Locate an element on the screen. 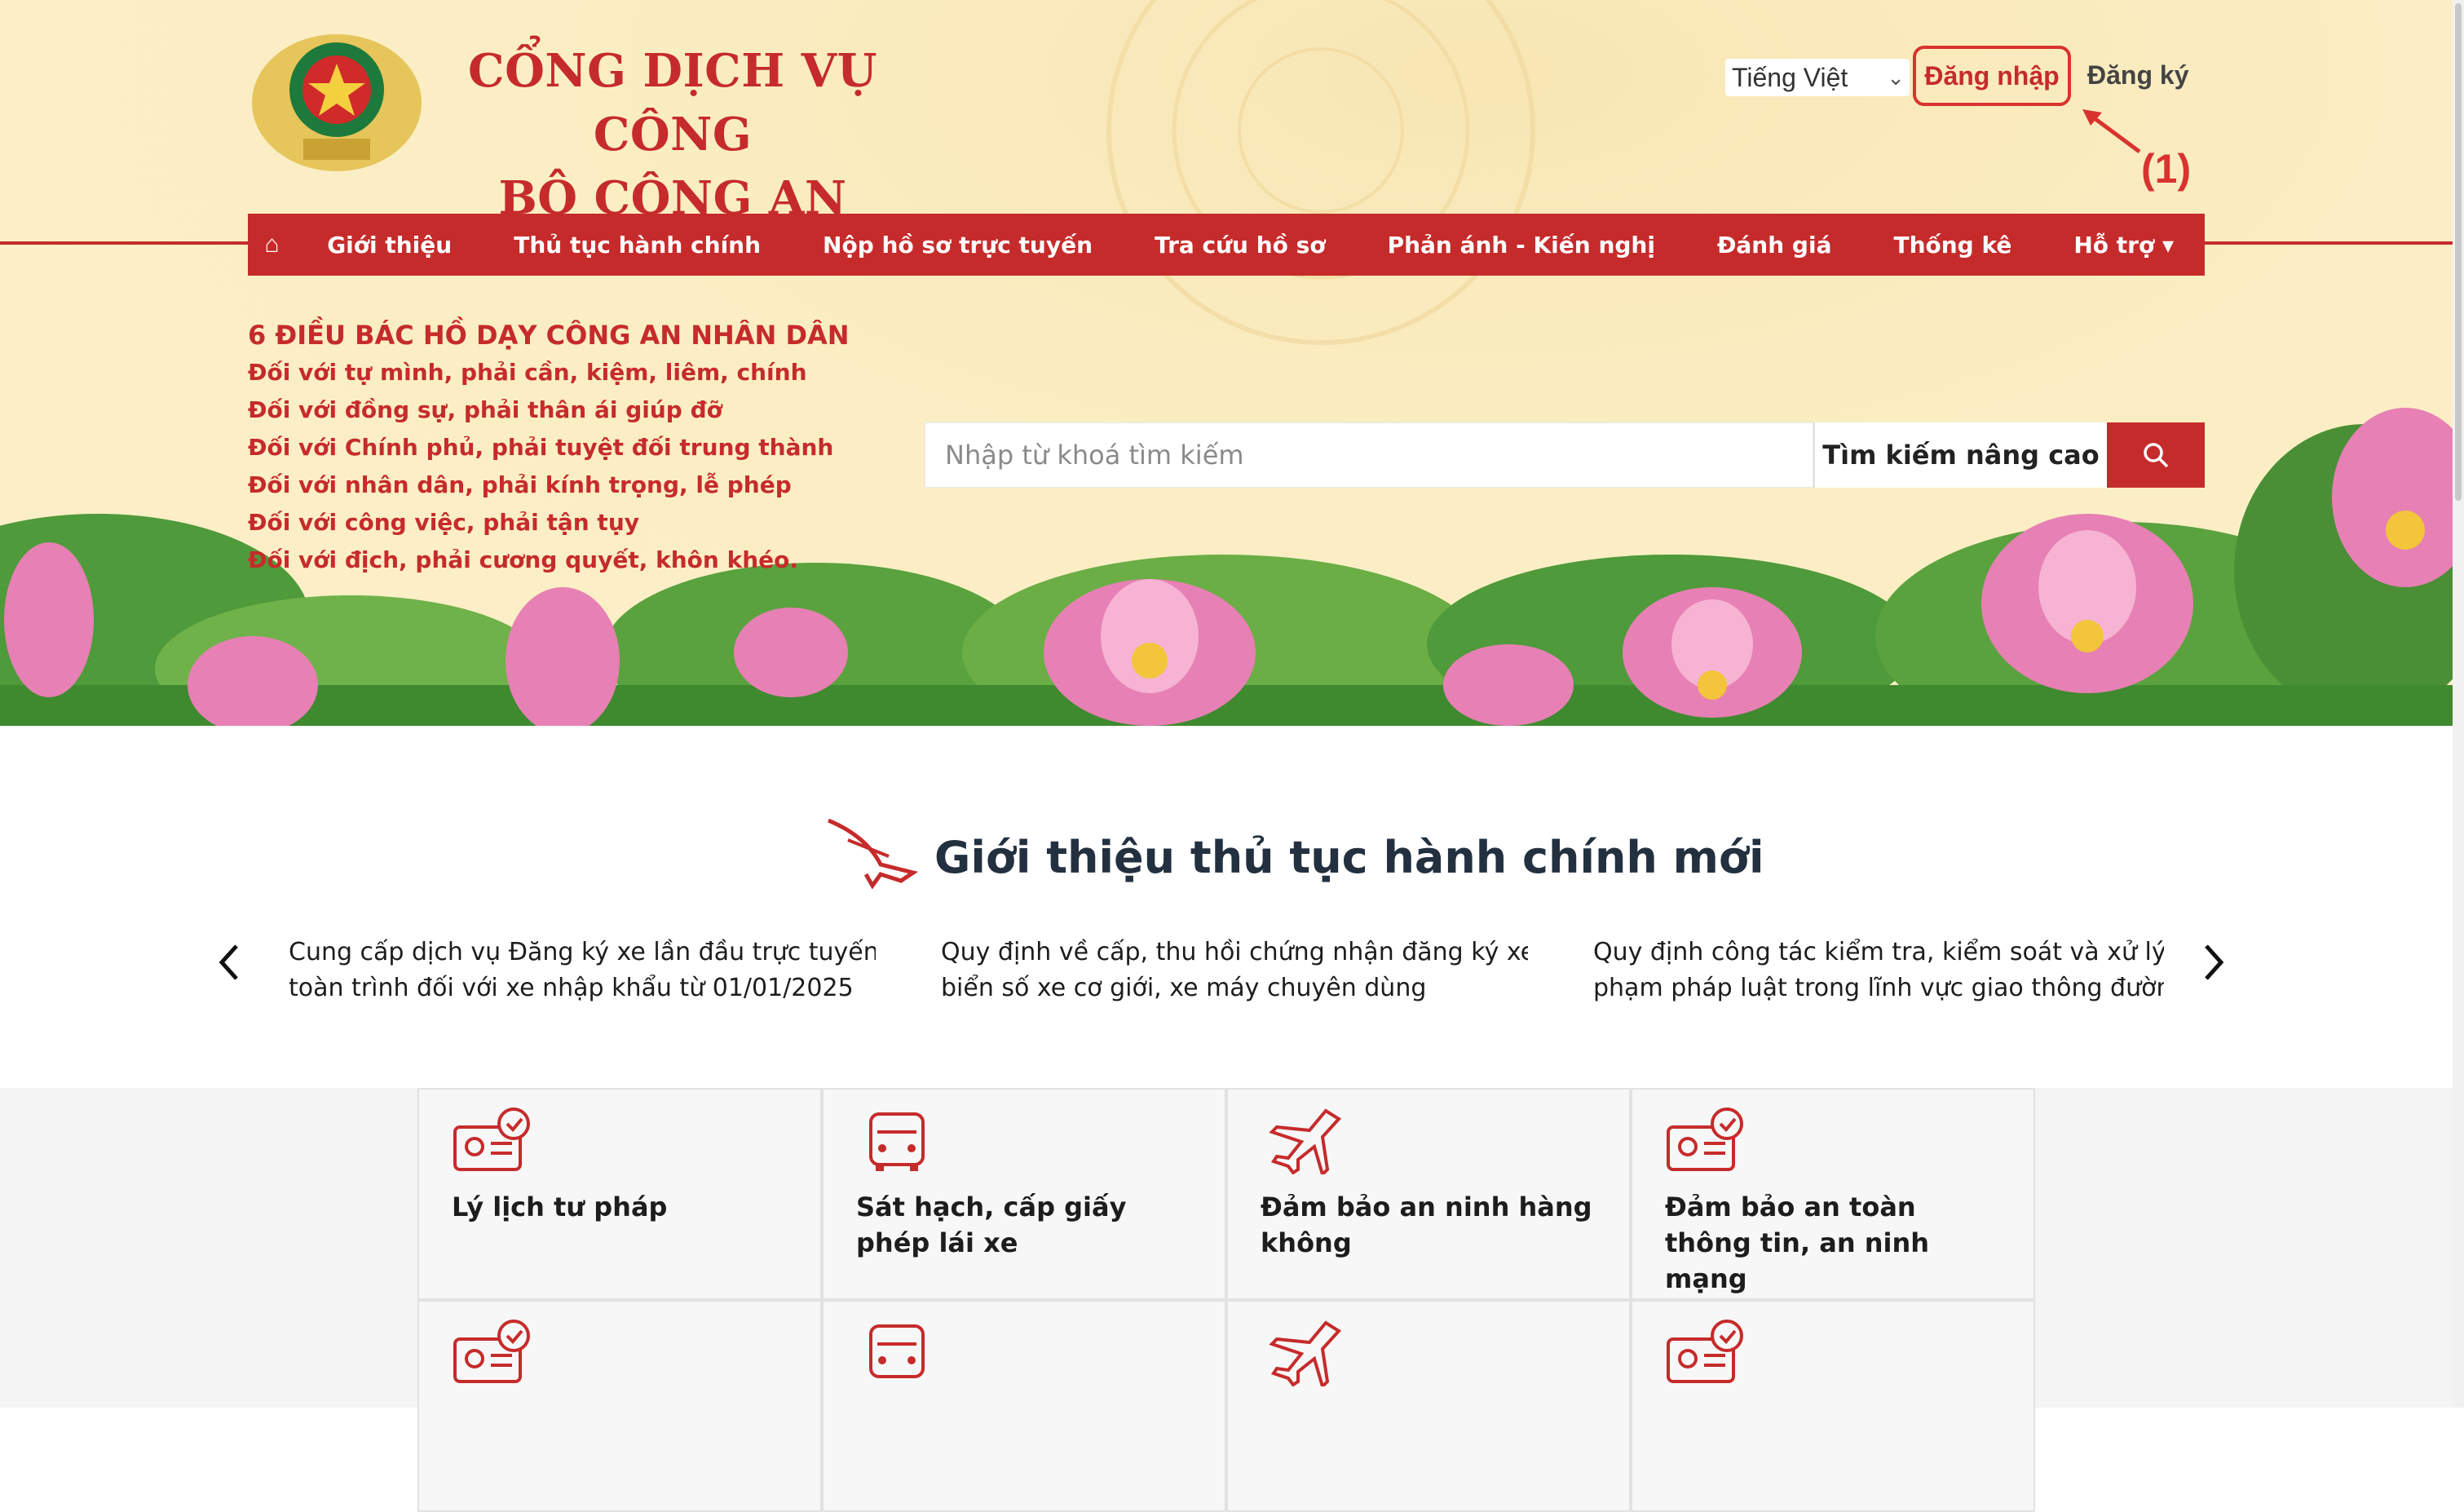 Image resolution: width=2464 pixels, height=1512 pixels. nav-item-ho-tro: Hỗ trợ ▾ is located at coordinates (2123, 245).